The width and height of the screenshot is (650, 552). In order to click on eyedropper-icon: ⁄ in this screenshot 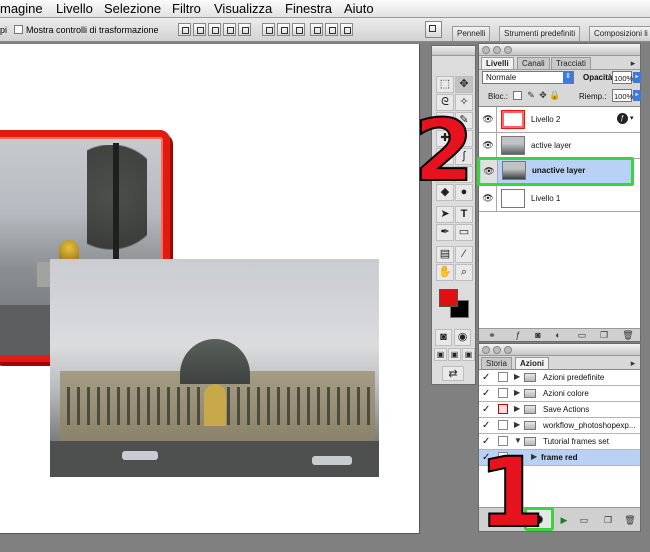, I will do `click(464, 254)`.